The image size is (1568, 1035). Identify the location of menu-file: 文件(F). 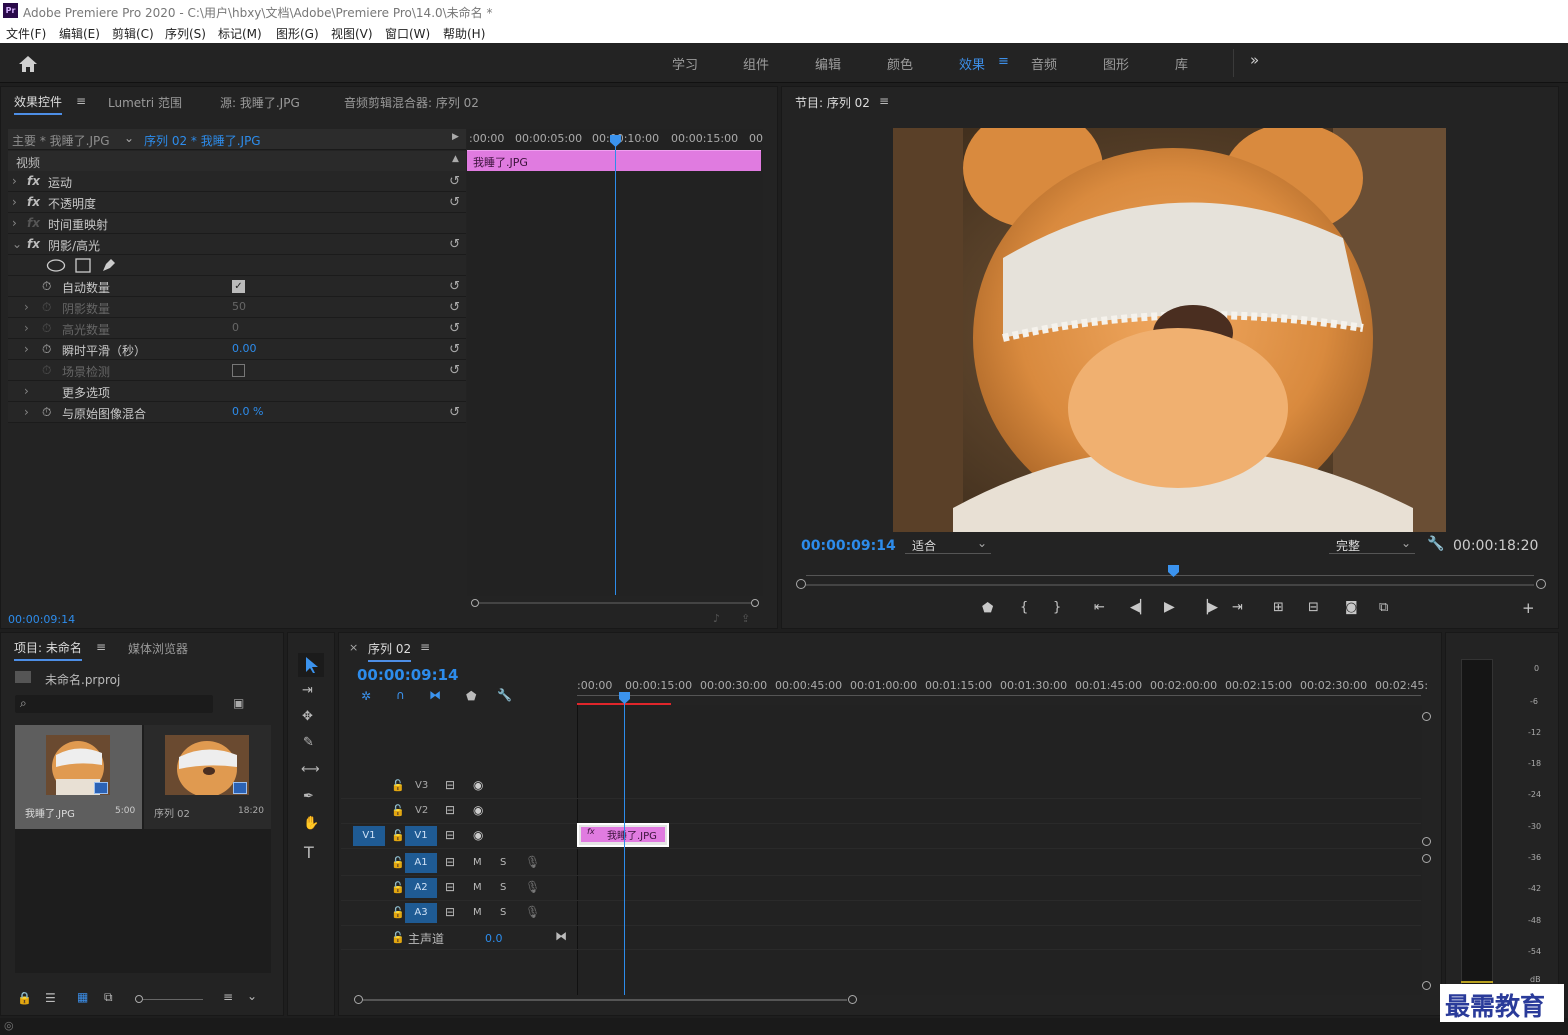
(26, 33).